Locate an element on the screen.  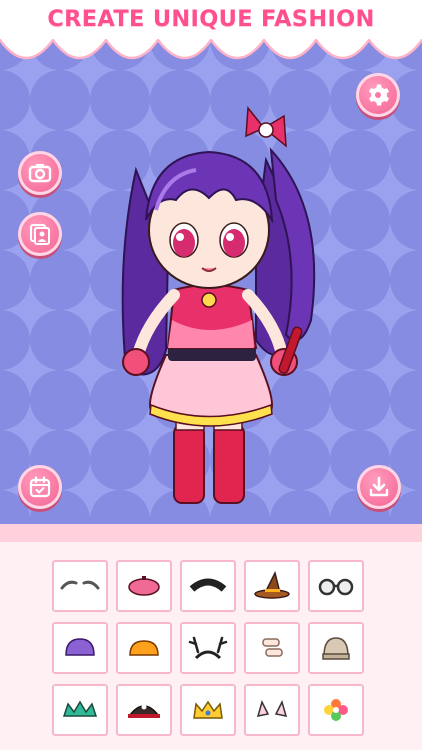
panel-divider is located at coordinates (211, 533).